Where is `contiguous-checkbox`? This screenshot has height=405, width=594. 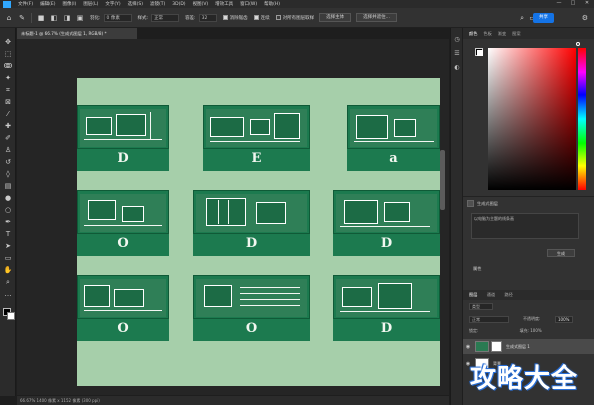
contiguous-checkbox is located at coordinates (256, 17).